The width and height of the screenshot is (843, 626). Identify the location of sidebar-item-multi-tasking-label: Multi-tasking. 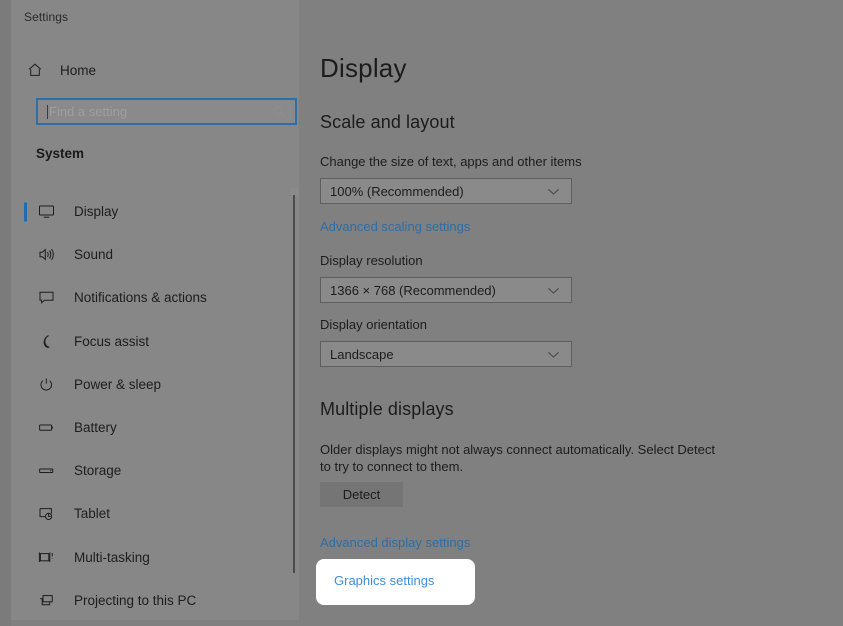
(112, 557).